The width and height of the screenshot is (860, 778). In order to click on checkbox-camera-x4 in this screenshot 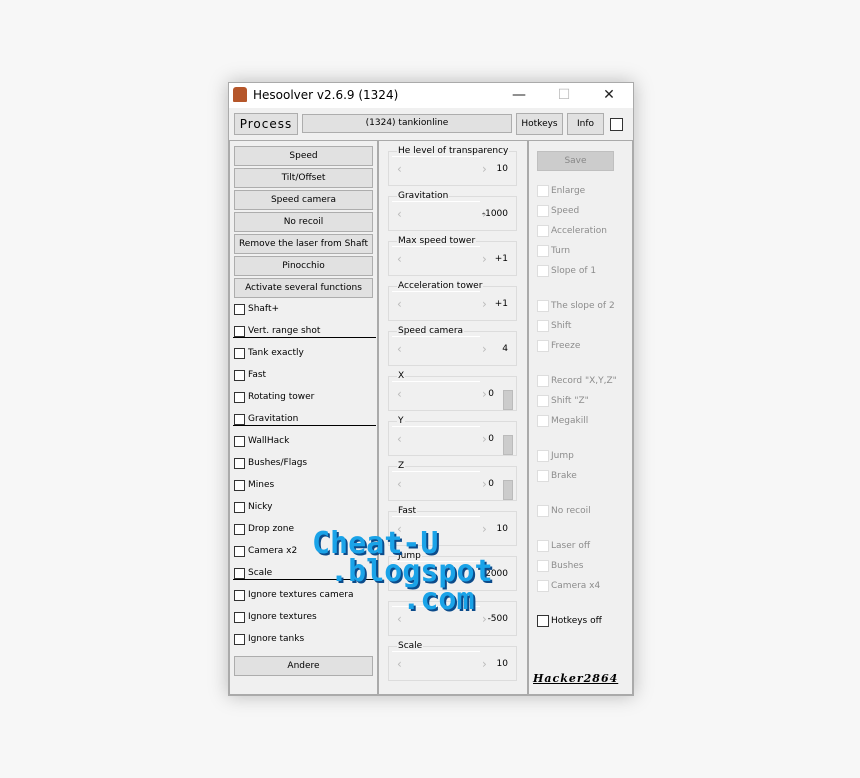, I will do `click(543, 586)`.